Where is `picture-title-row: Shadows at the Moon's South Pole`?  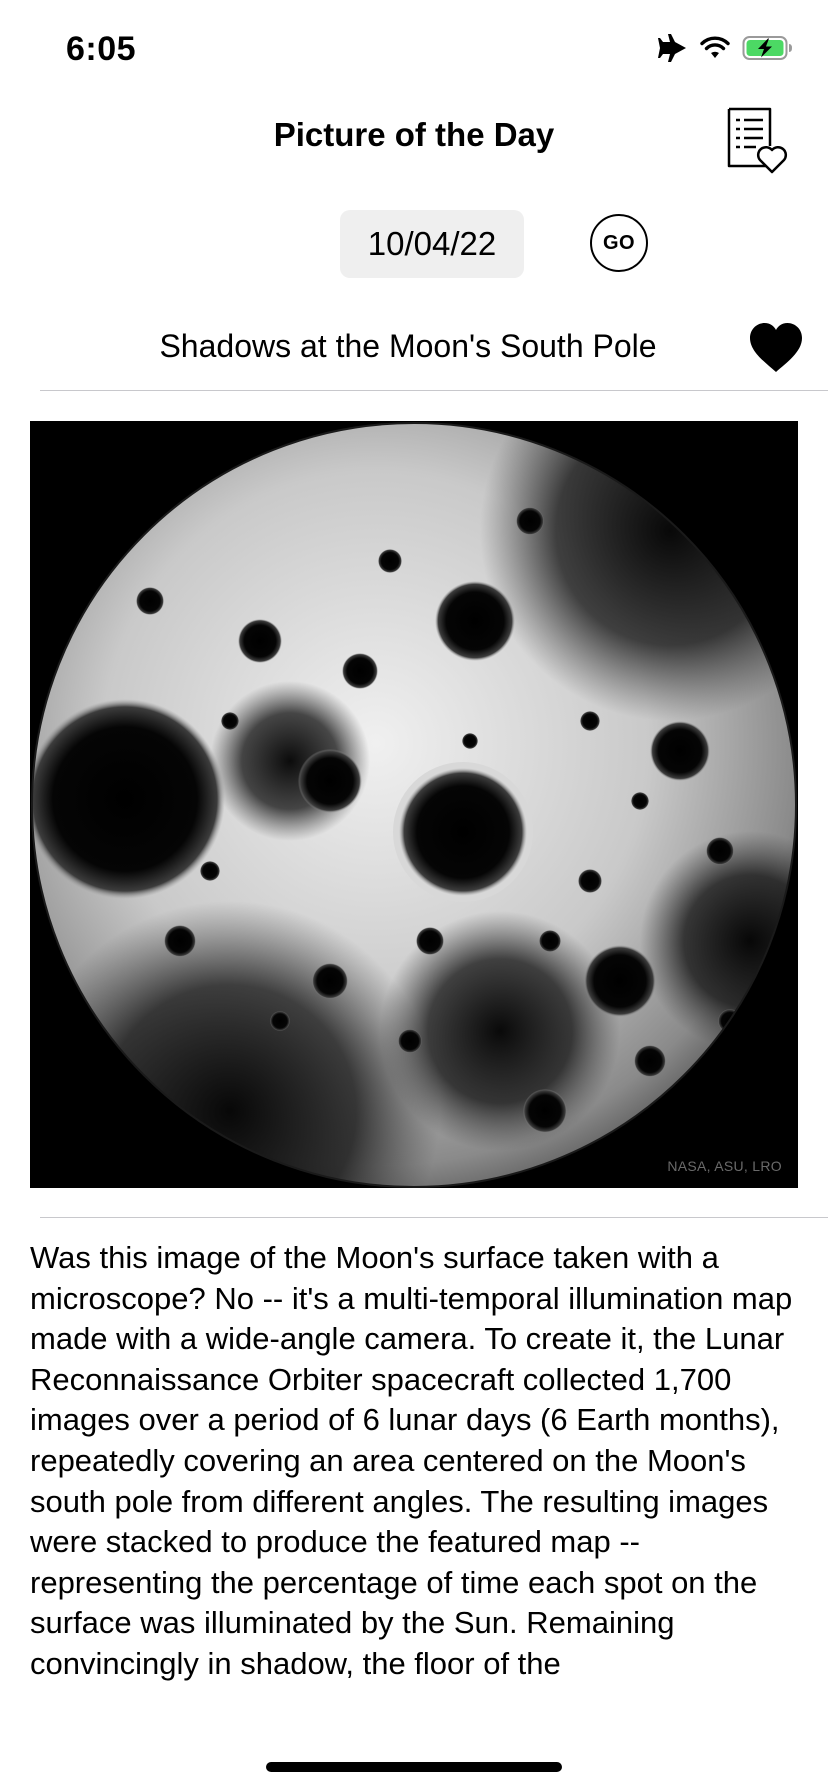
picture-title-row: Shadows at the Moon's South Pole is located at coordinates (414, 352).